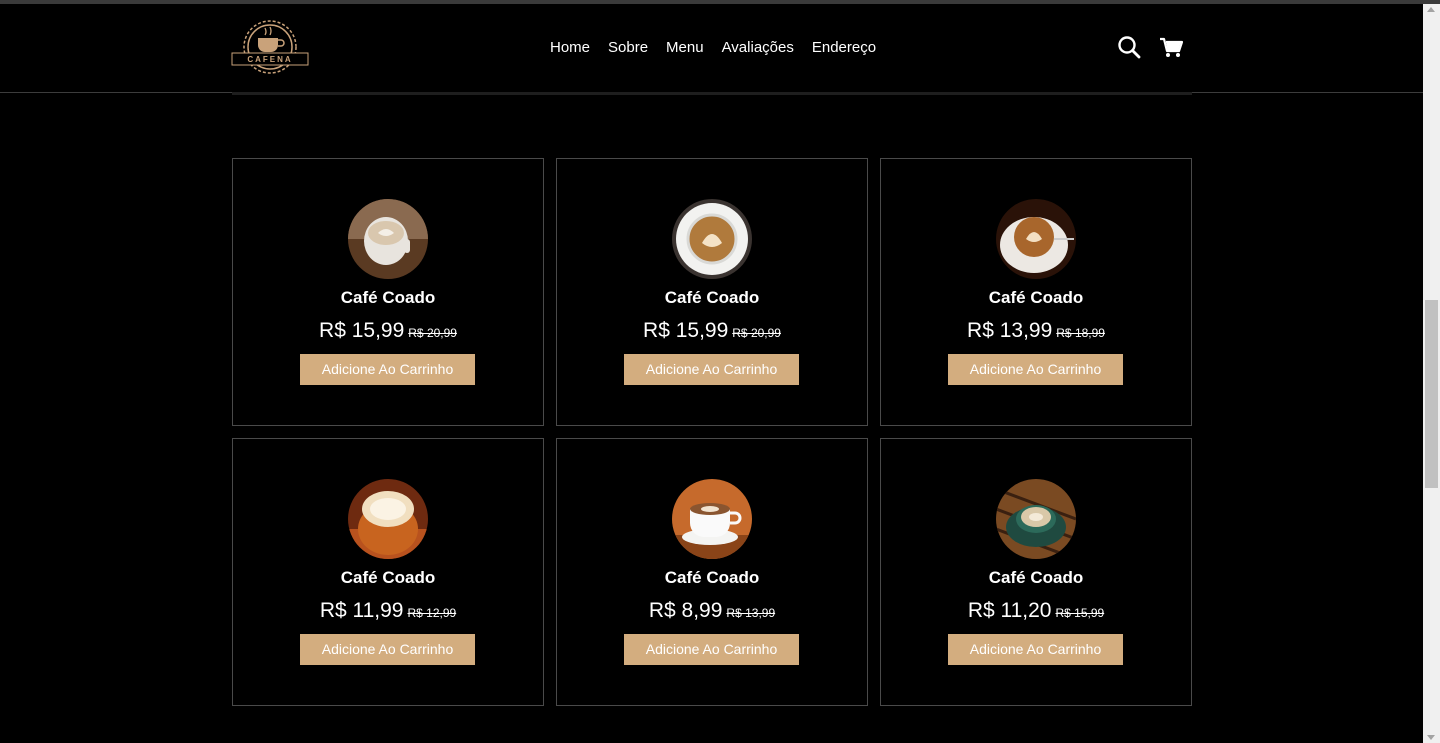 The height and width of the screenshot is (743, 1440). What do you see at coordinates (1431, 737) in the screenshot?
I see `scroll-down-arrow-icon` at bounding box center [1431, 737].